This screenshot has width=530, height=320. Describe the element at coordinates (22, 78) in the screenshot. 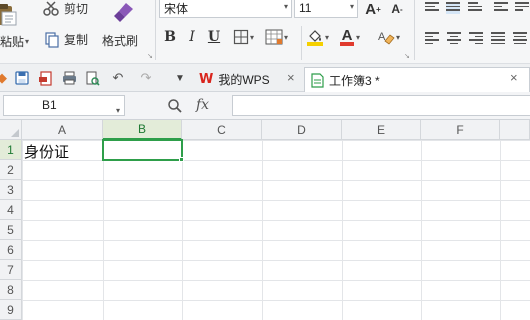

I see `save-icon` at that location.